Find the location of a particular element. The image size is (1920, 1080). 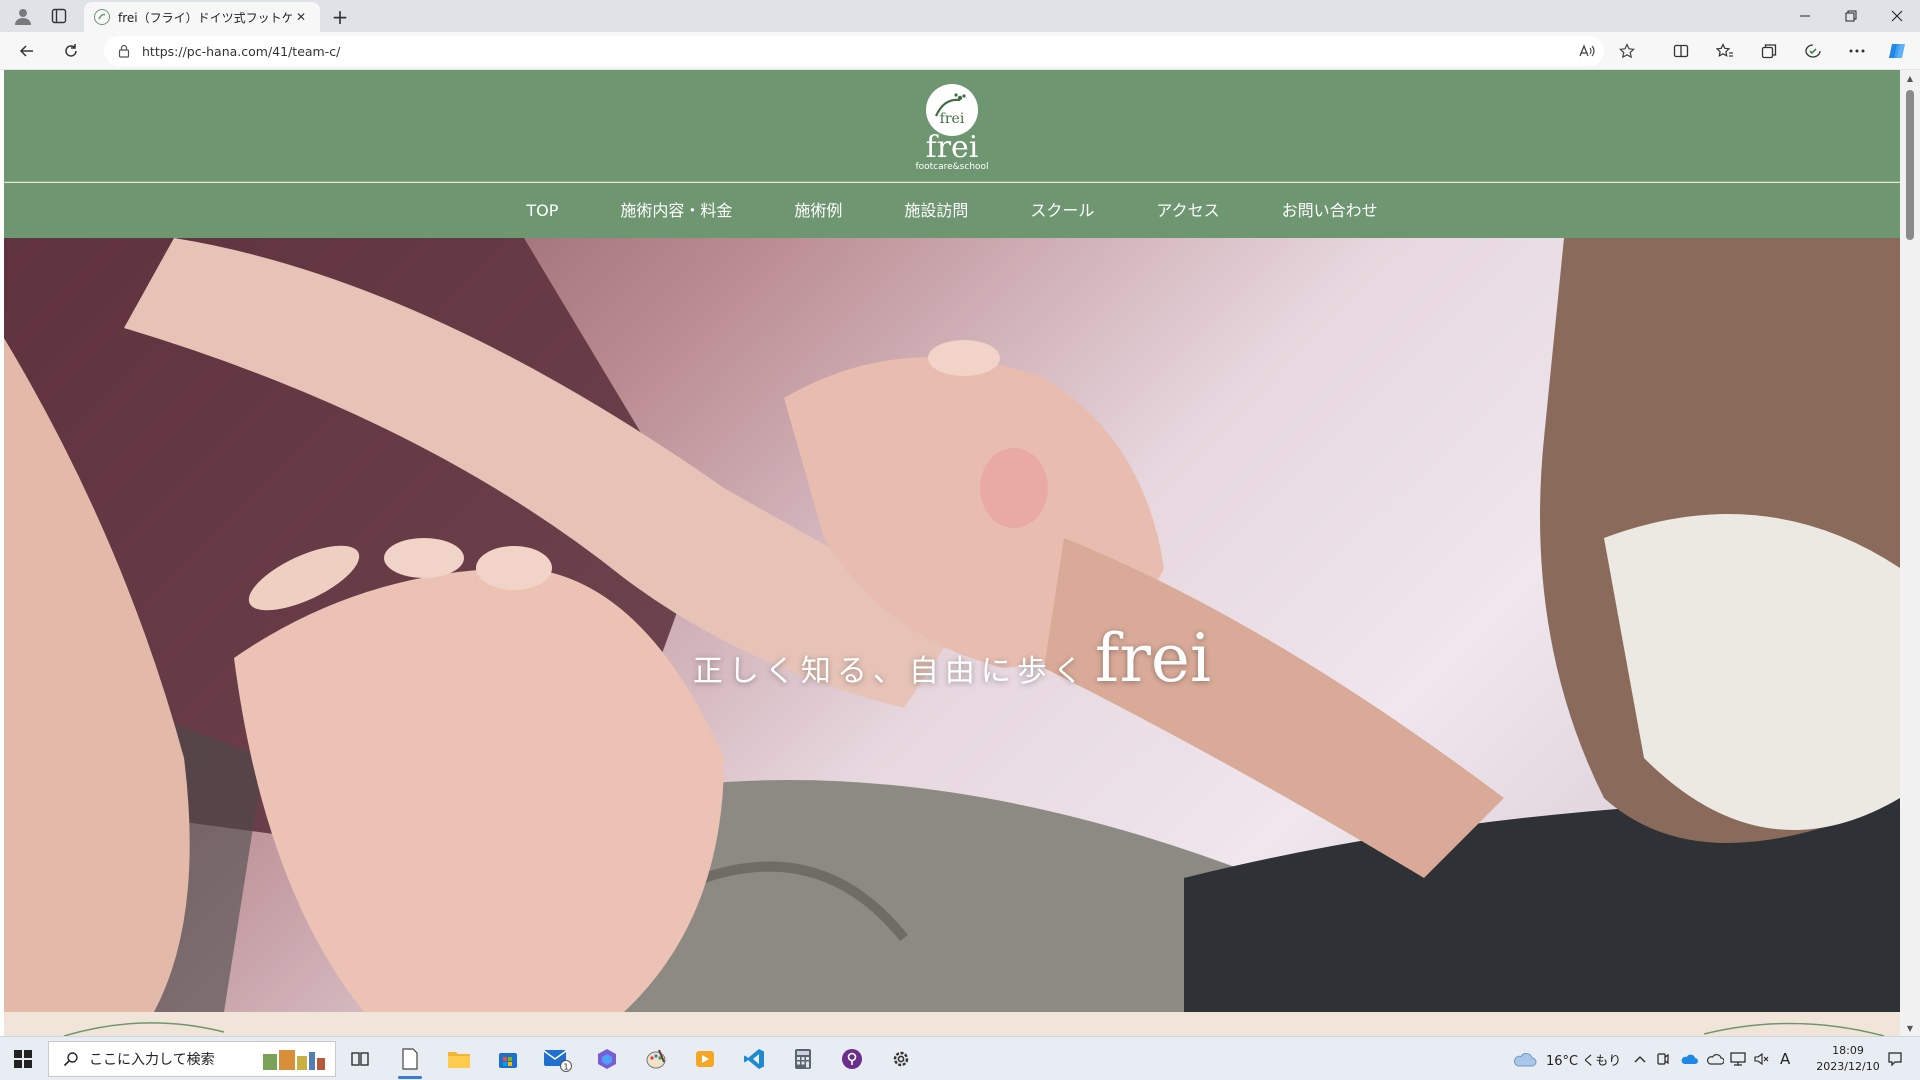

site-logo: frei frei footcare&school is located at coordinates (952, 129).